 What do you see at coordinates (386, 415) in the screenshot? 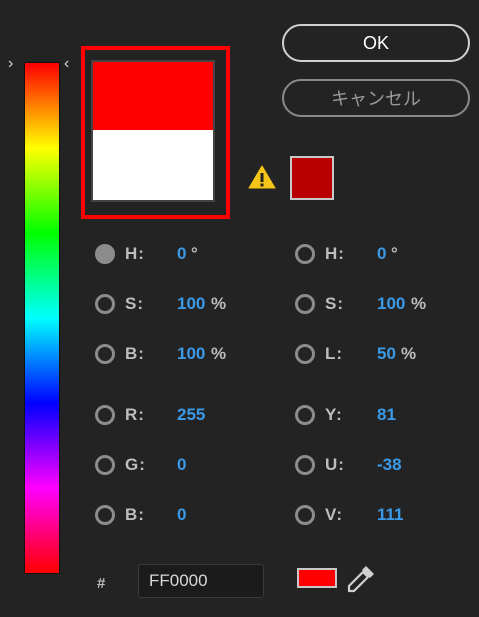
I see `value-yuv-y: 81` at bounding box center [386, 415].